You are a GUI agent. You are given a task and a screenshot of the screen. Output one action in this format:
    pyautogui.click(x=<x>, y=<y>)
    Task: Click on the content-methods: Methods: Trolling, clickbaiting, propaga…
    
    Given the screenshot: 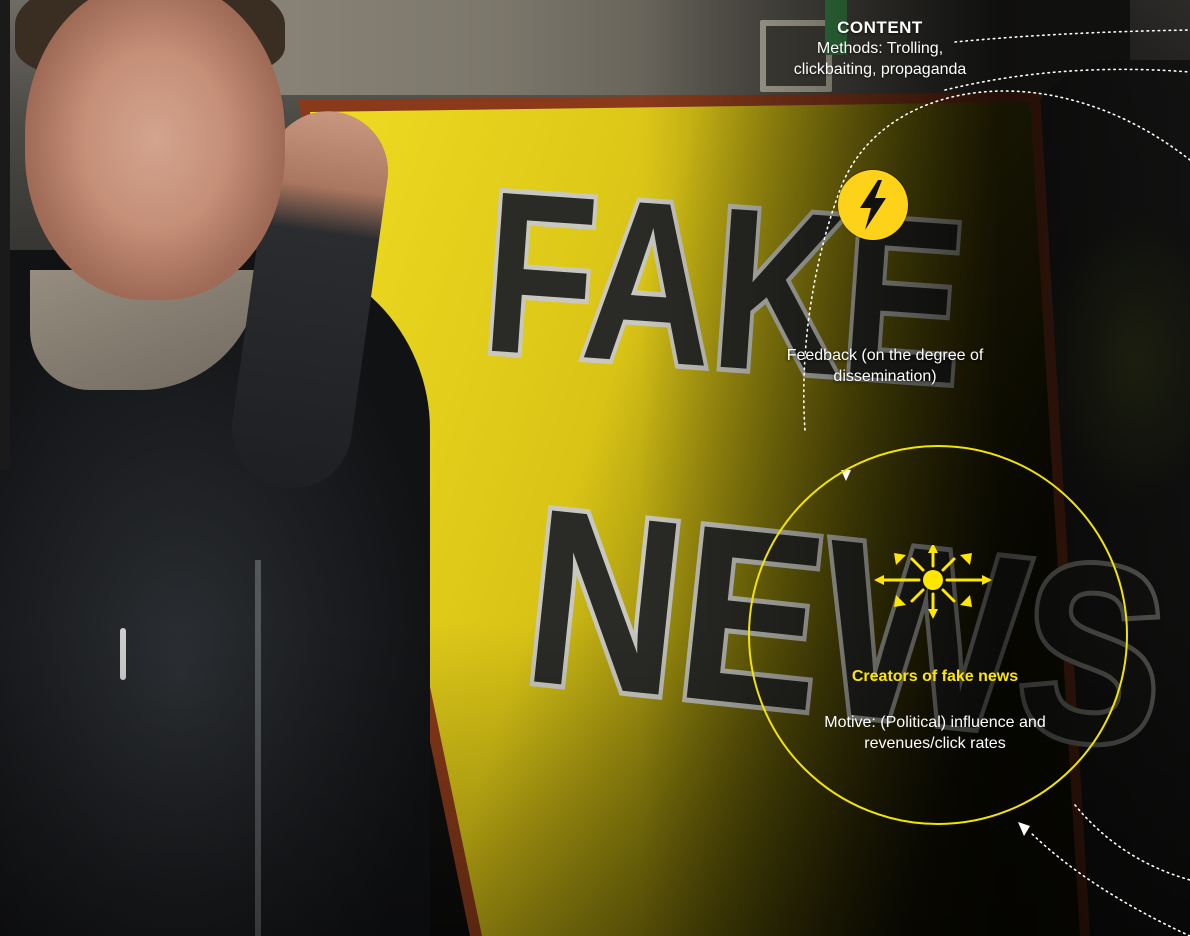 What is the action you would take?
    pyautogui.click(x=880, y=59)
    